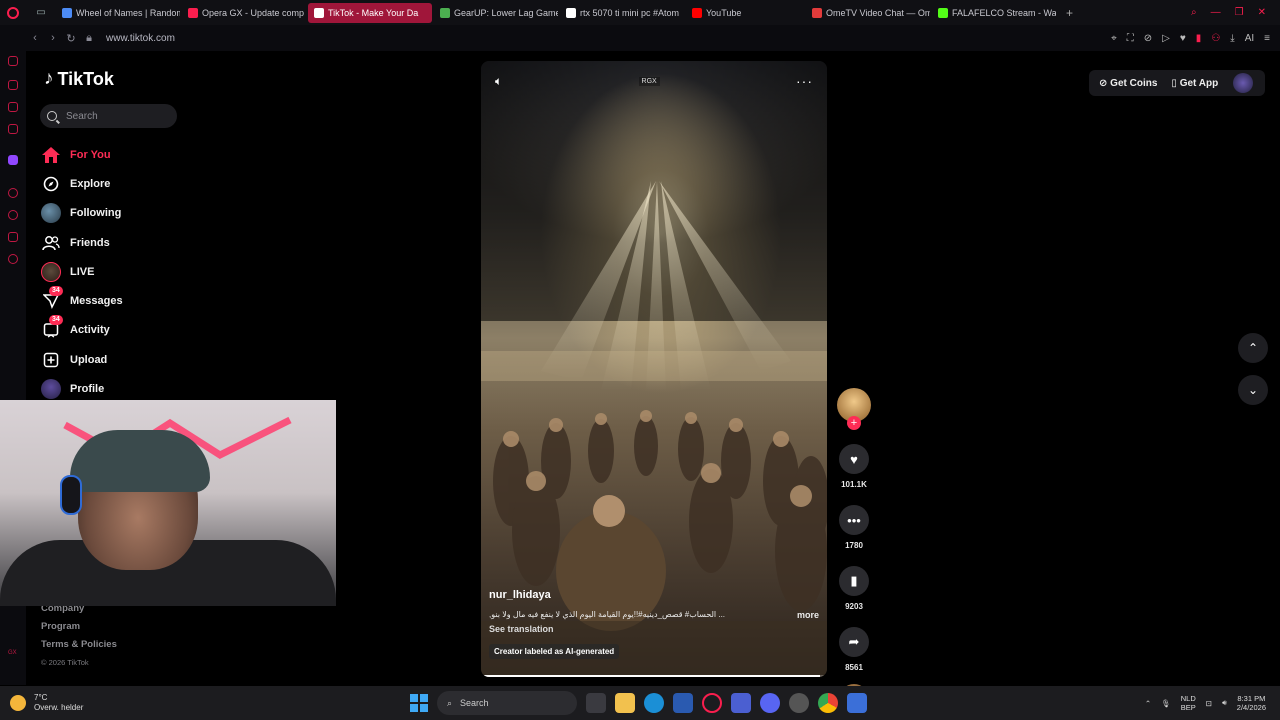 The height and width of the screenshot is (720, 1280). What do you see at coordinates (1166, 703) in the screenshot?
I see `microphone-icon: 🎙︎` at bounding box center [1166, 703].